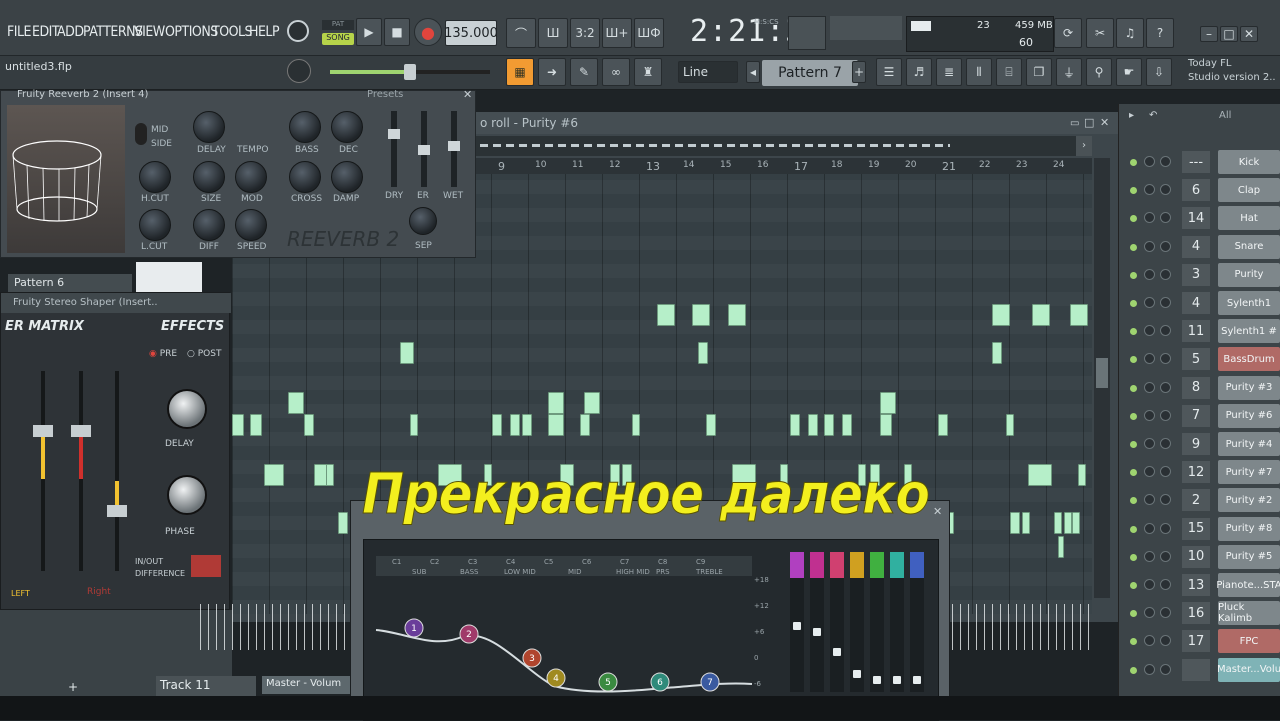 This screenshot has height=721, width=1280. I want to click on menu-help: HELP, so click(264, 32).